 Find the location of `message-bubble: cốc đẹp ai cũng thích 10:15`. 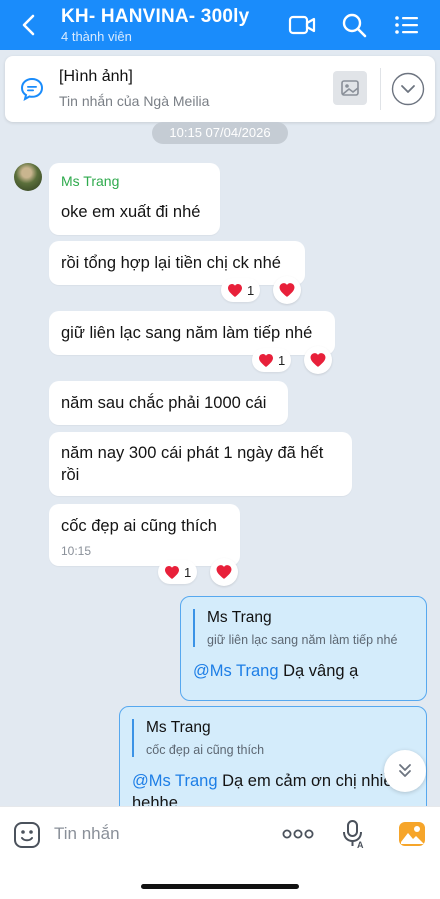

message-bubble: cốc đẹp ai cũng thích 10:15 is located at coordinates (144, 535).